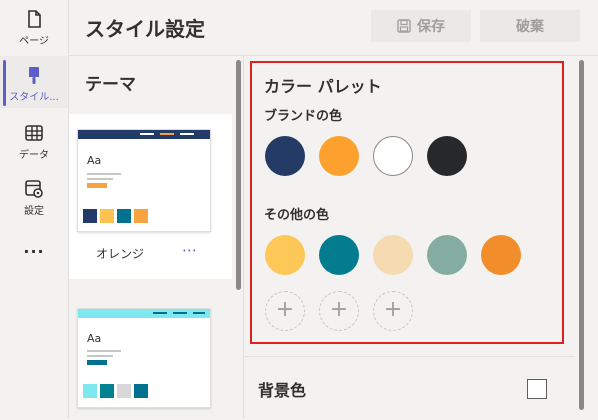 The height and width of the screenshot is (420, 598). I want to click on rail-item-settings: 設定, so click(34, 197).